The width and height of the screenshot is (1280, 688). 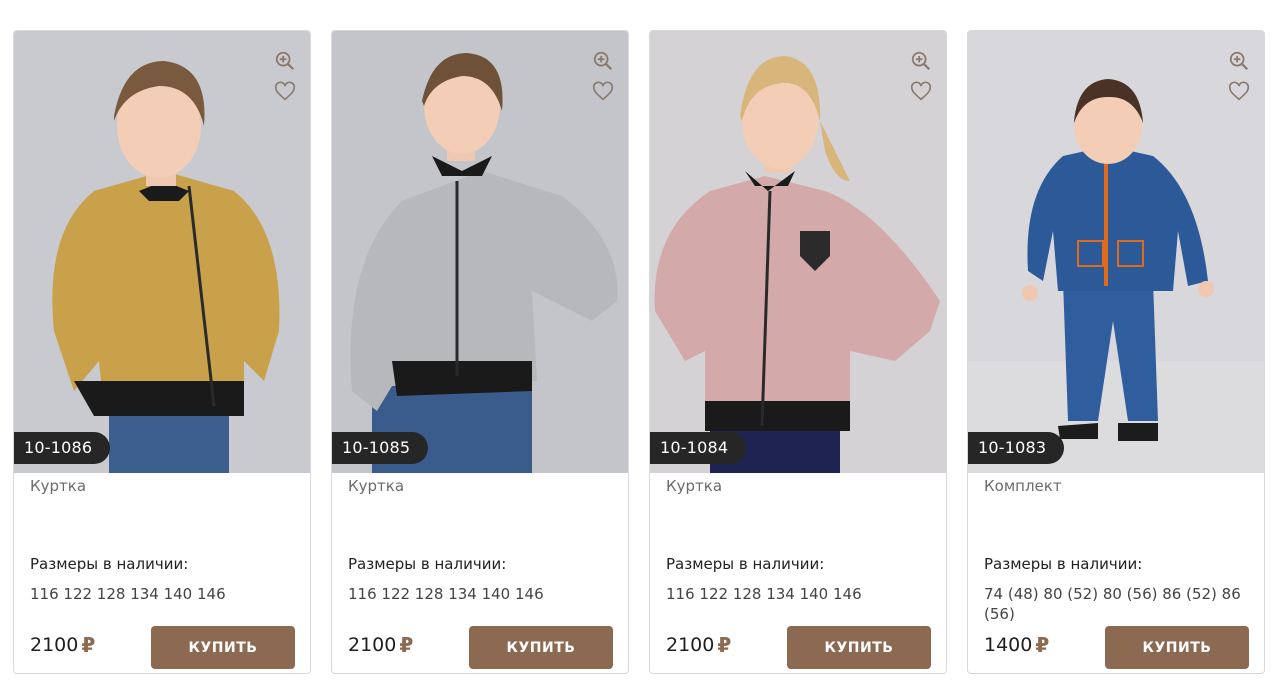 I want to click on product-price: 1400 ₽, so click(x=1016, y=645).